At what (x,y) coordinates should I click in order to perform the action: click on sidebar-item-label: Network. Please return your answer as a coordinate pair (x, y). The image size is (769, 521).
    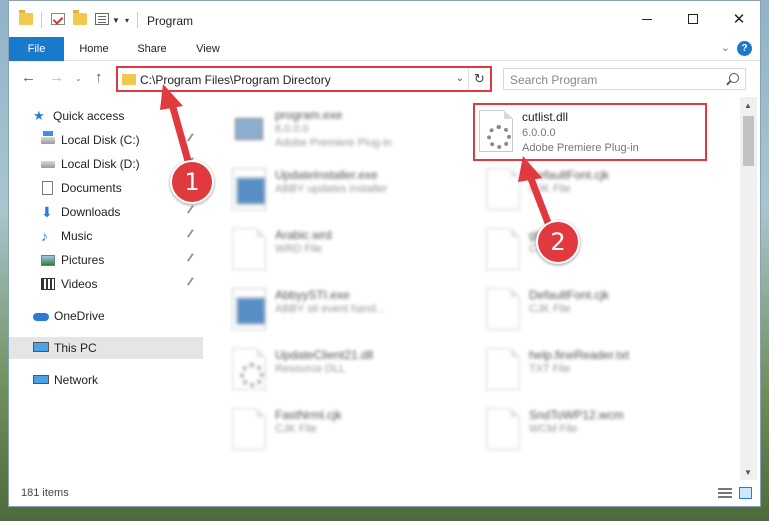
    Looking at the image, I should click on (76, 380).